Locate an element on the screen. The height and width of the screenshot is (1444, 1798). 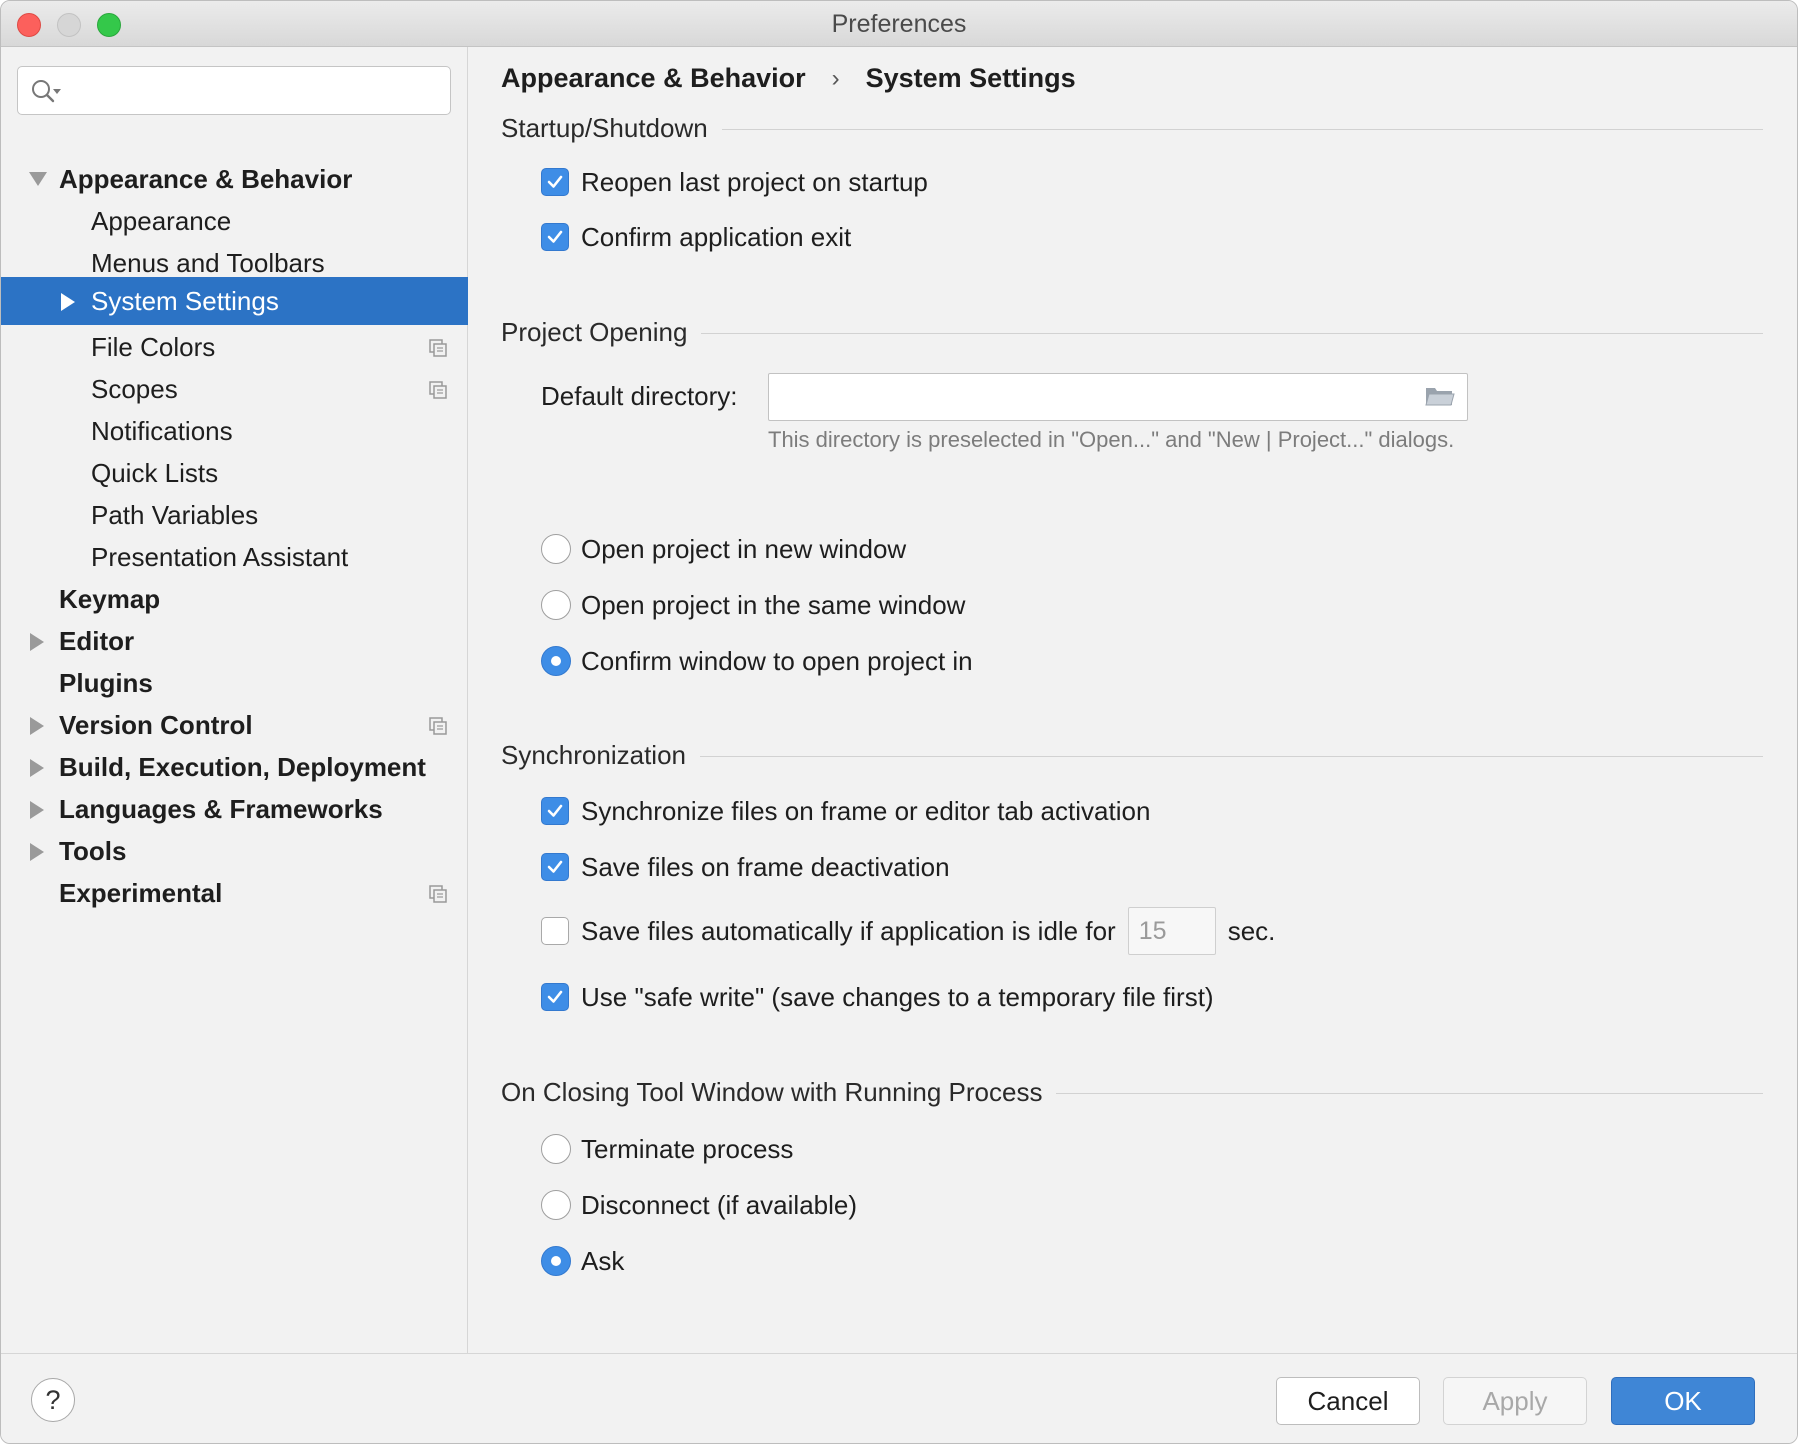
radio-label: Open project in new window is located at coordinates (744, 548).